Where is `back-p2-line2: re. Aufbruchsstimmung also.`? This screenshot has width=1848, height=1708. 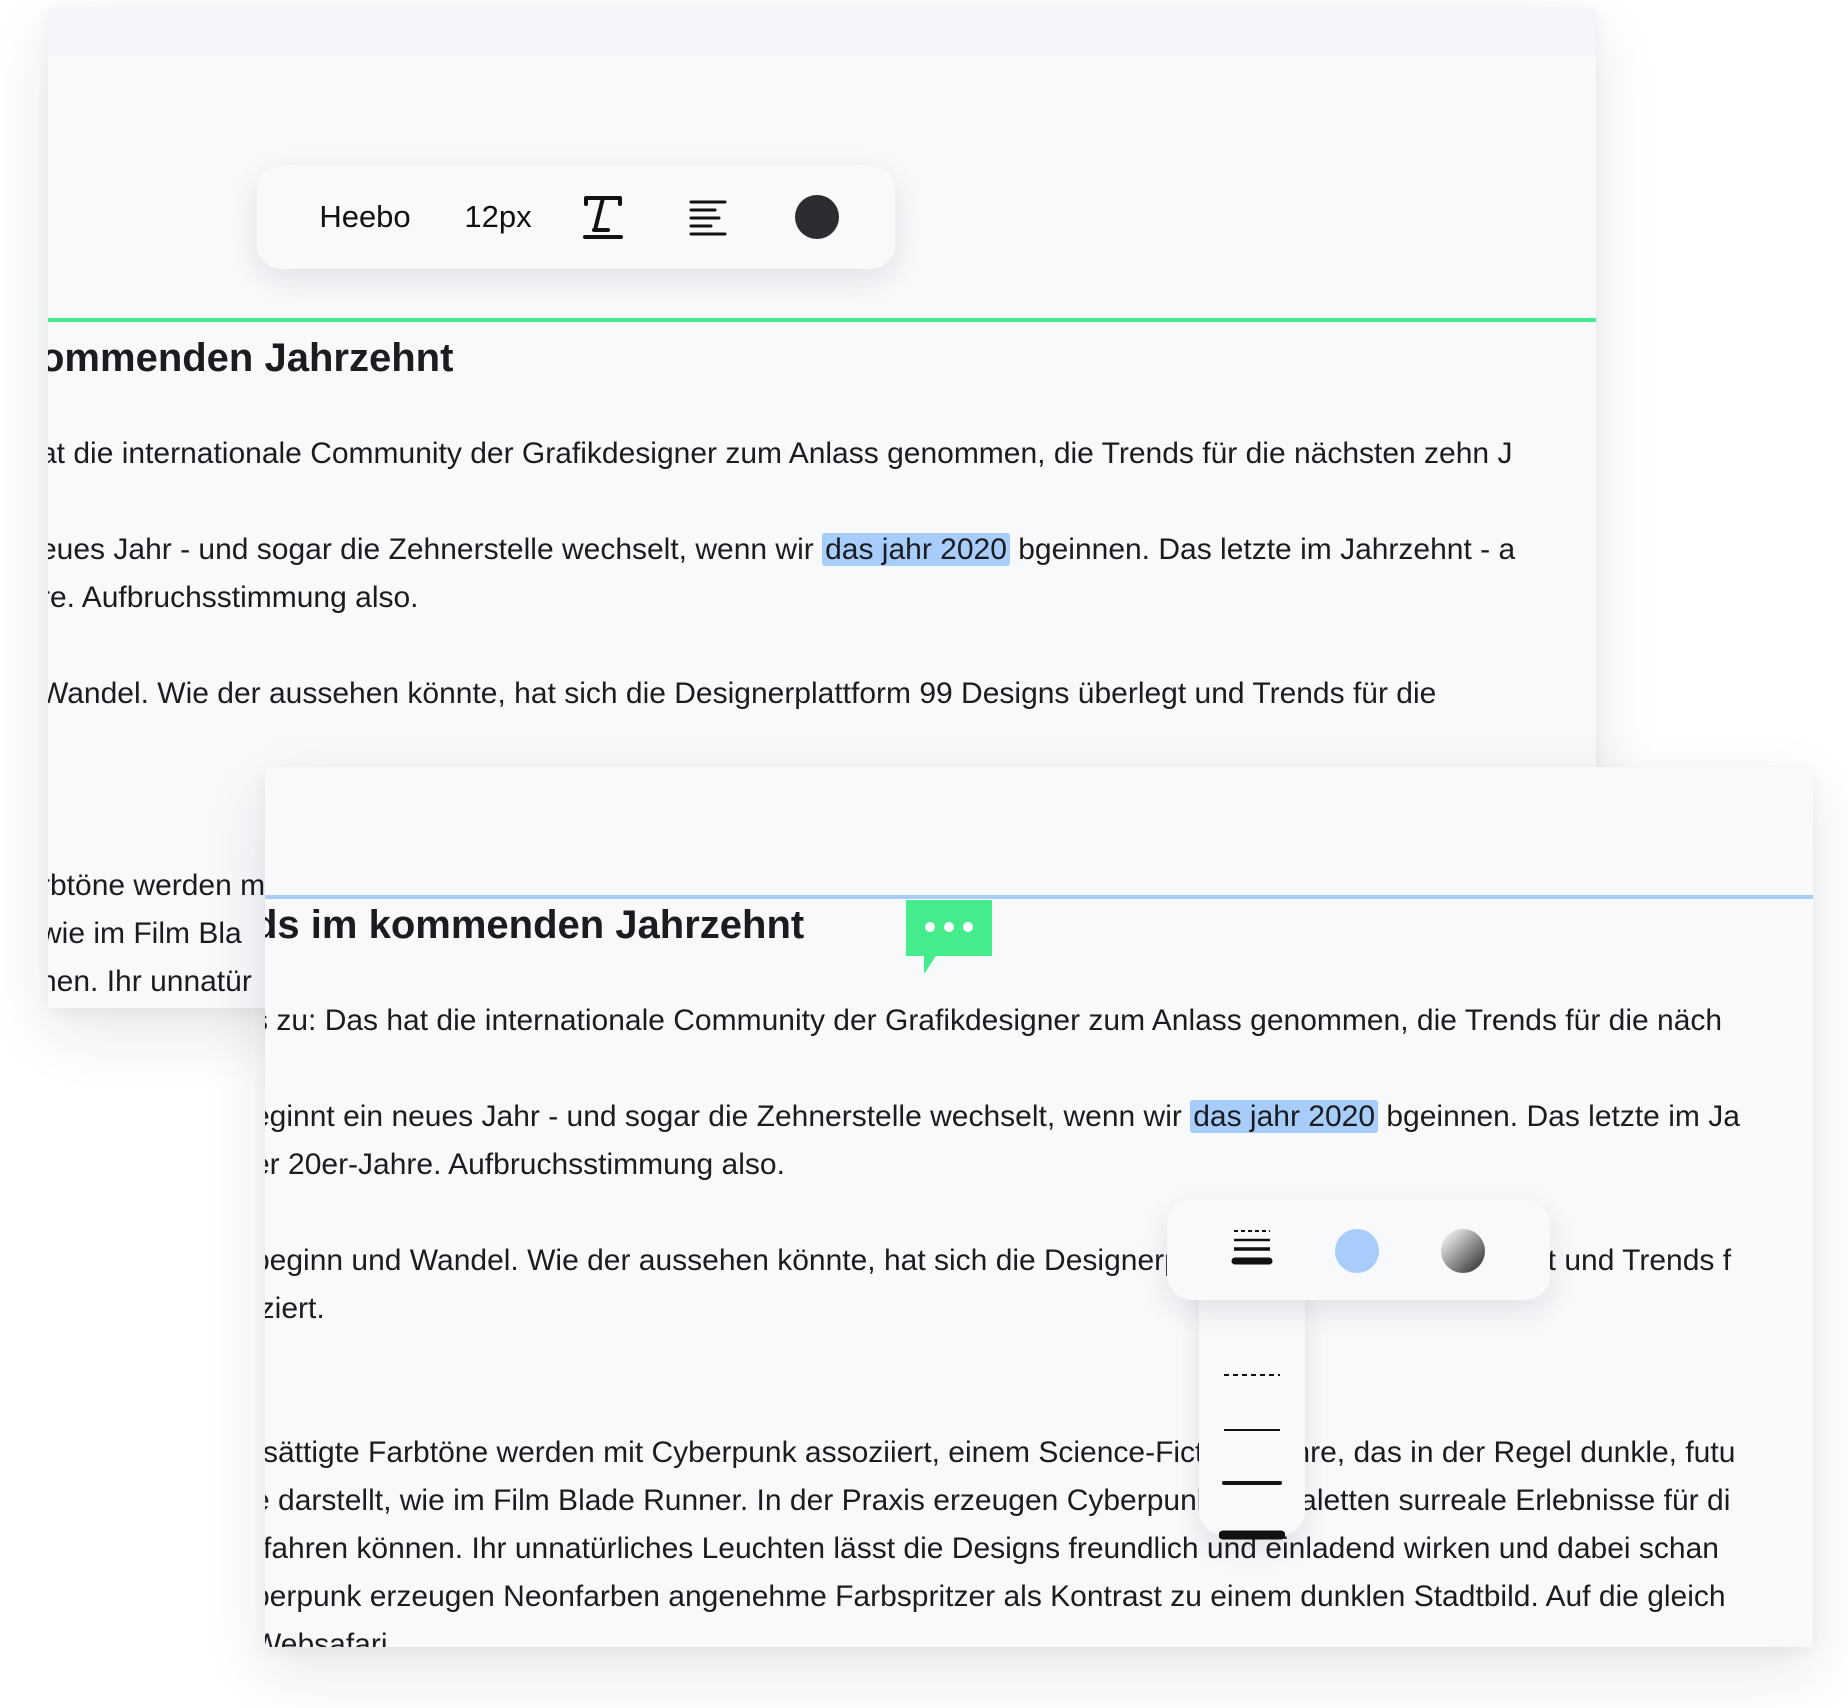 back-p2-line2: re. Aufbruchsstimmung also. is located at coordinates (233, 597).